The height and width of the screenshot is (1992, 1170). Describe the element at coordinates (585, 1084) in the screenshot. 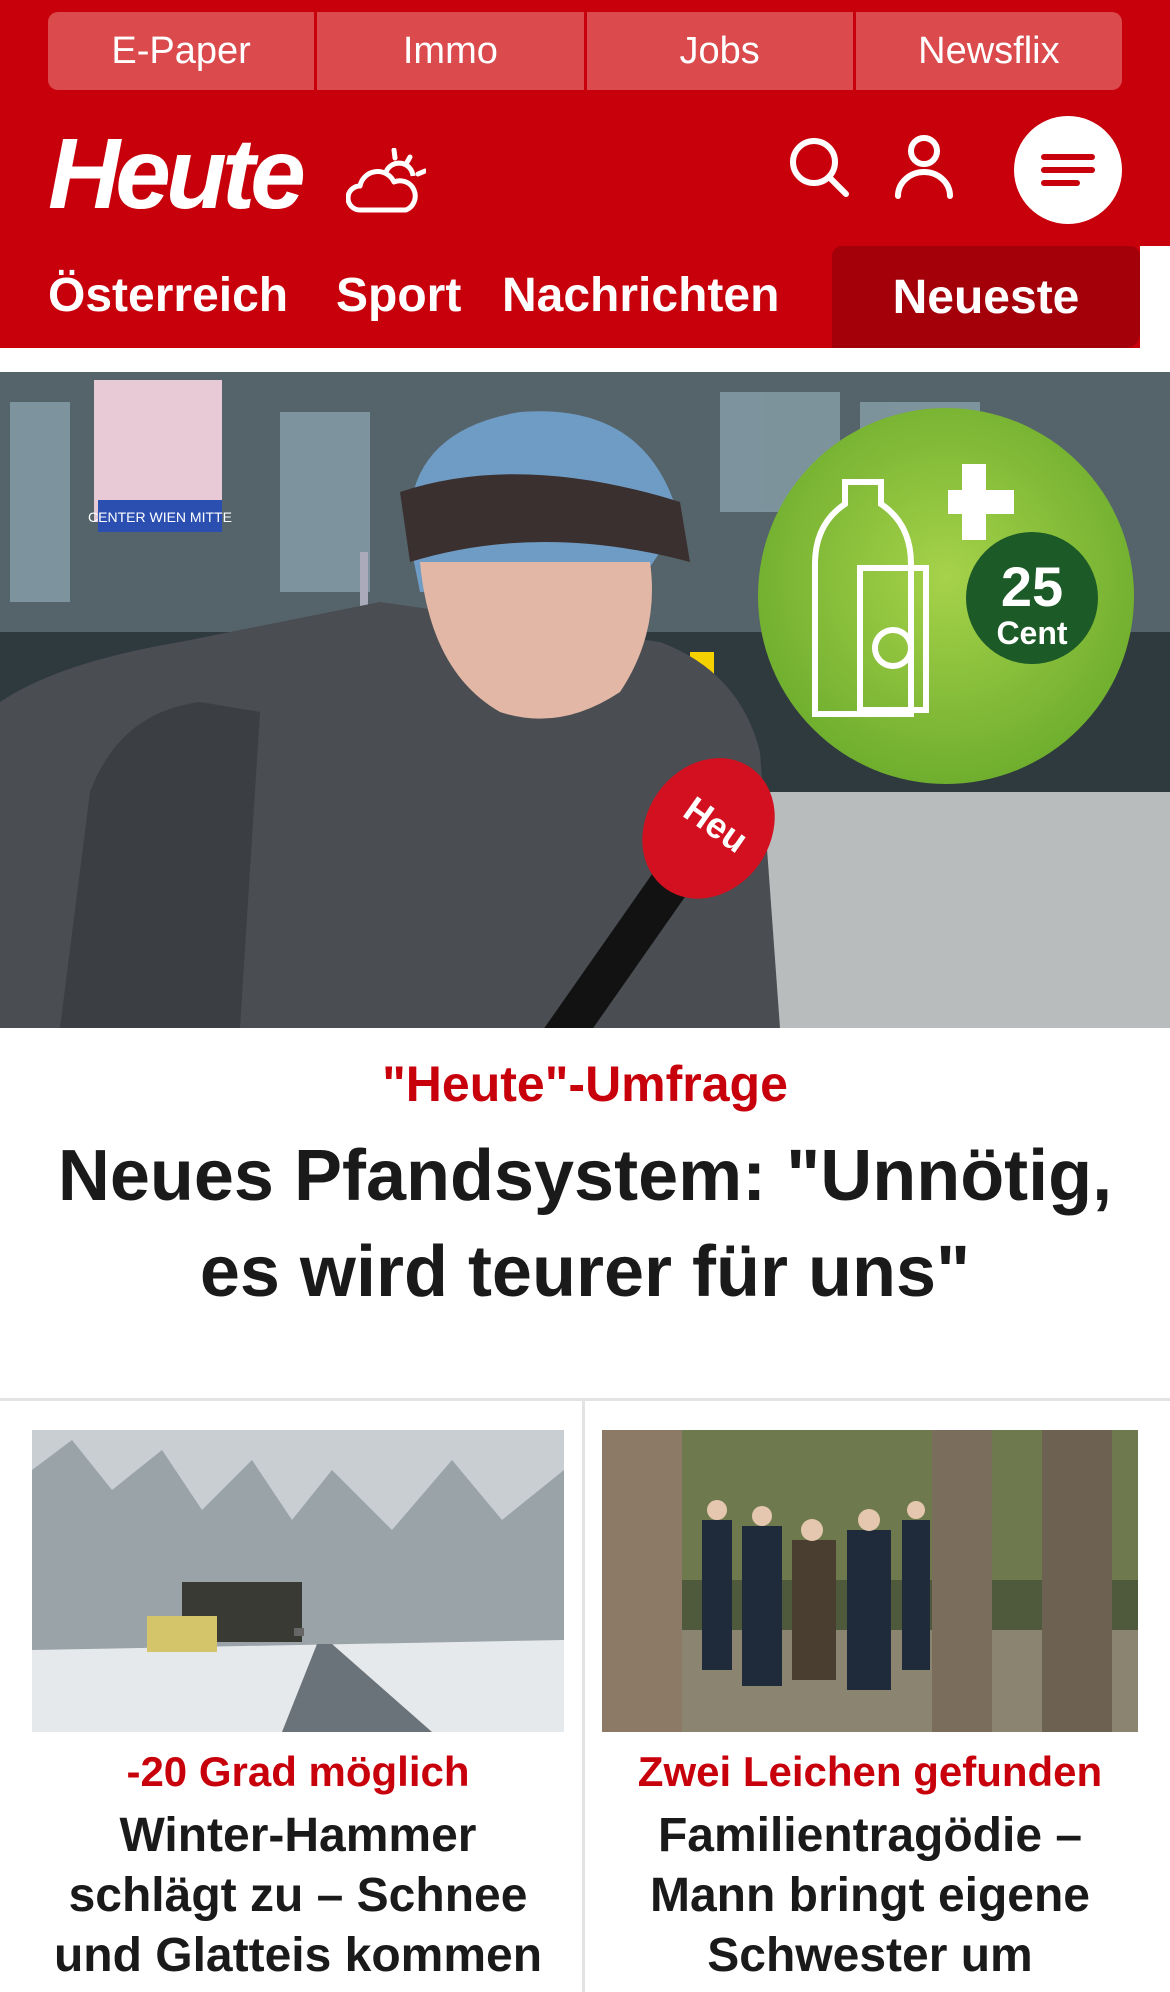

I see `hero-kicker: "Heute"-Umfrage` at that location.